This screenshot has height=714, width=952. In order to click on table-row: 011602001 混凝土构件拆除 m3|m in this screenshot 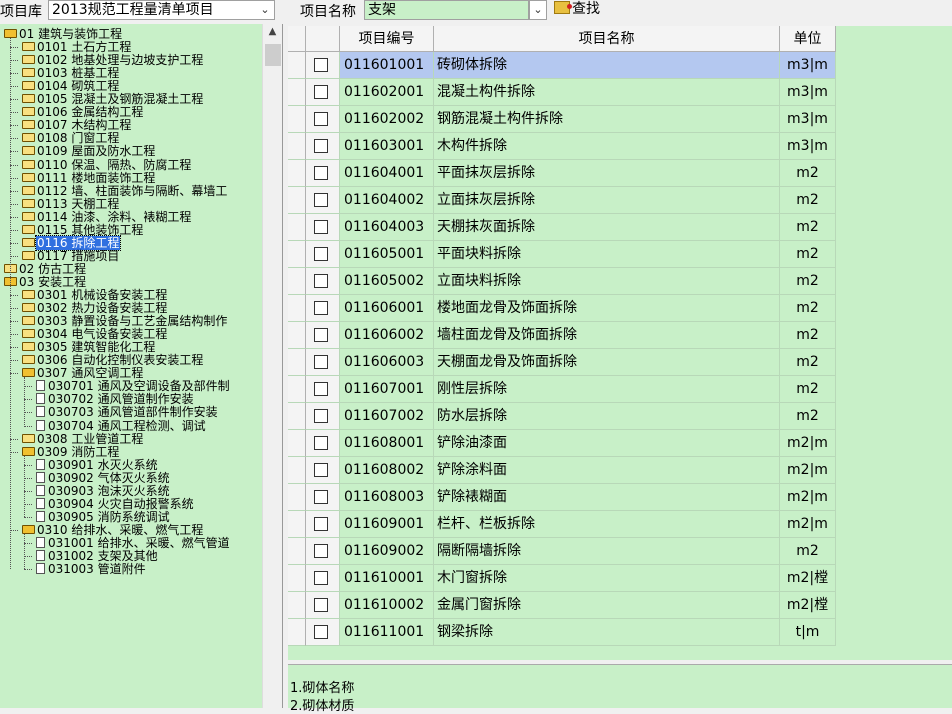, I will do `click(562, 92)`.